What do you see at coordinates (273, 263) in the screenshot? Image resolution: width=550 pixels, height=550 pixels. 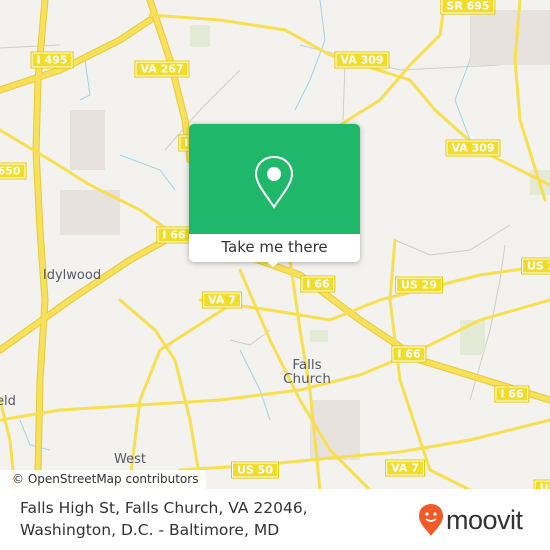 I see `popup-pointer` at bounding box center [273, 263].